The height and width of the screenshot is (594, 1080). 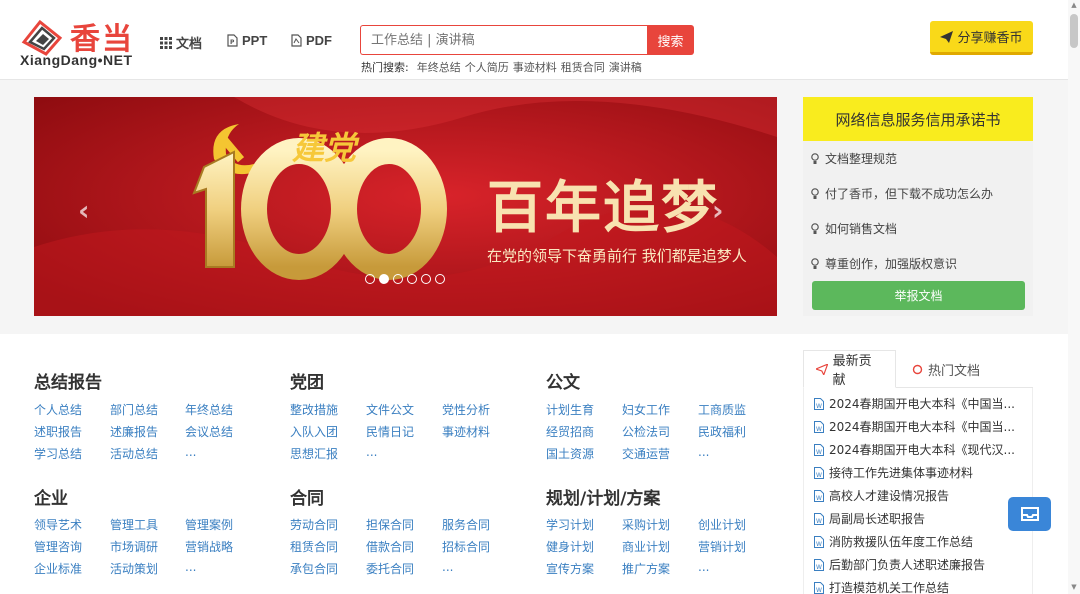 I want to click on category-link: 担保合同, so click(x=390, y=524).